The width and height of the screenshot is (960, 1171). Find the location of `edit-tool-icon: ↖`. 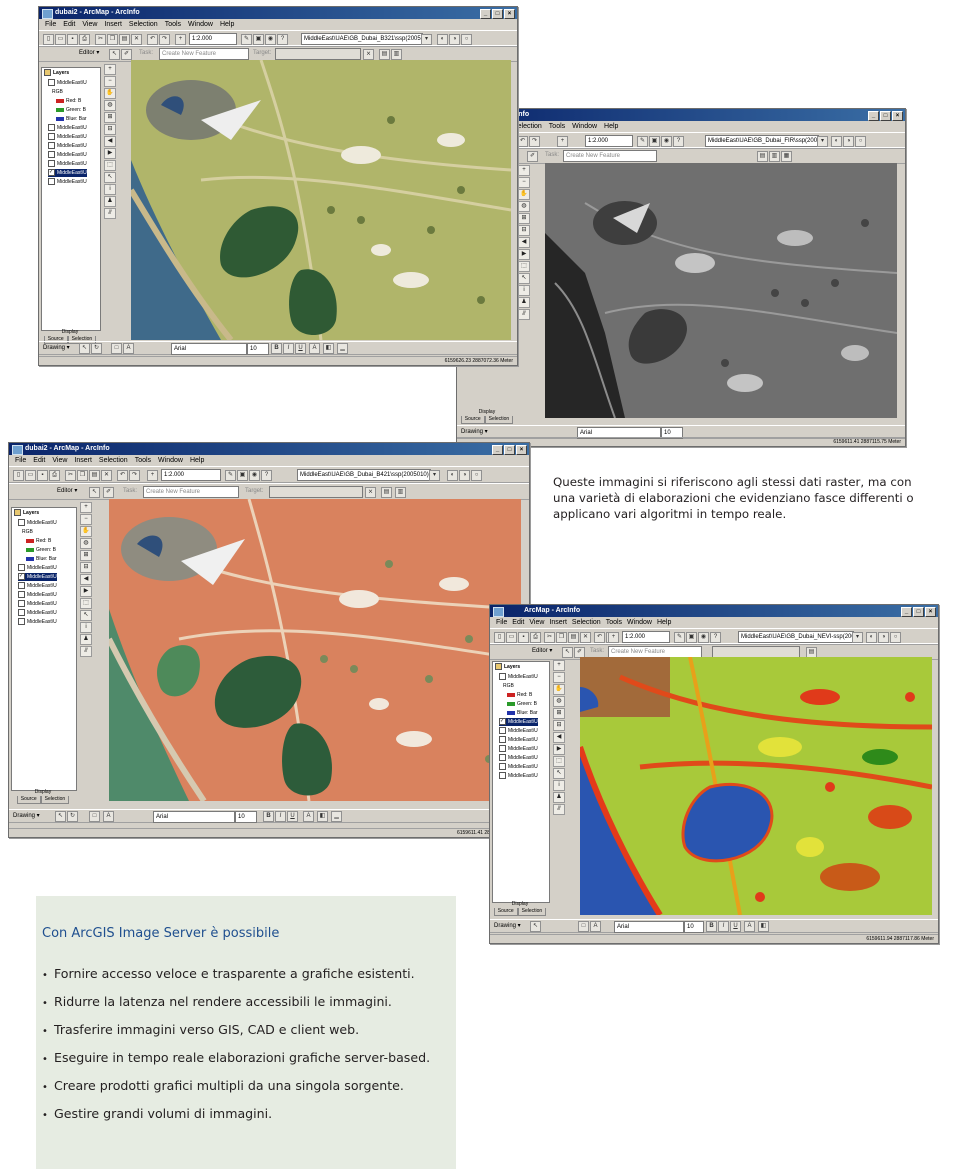

edit-tool-icon: ↖ is located at coordinates (567, 652).